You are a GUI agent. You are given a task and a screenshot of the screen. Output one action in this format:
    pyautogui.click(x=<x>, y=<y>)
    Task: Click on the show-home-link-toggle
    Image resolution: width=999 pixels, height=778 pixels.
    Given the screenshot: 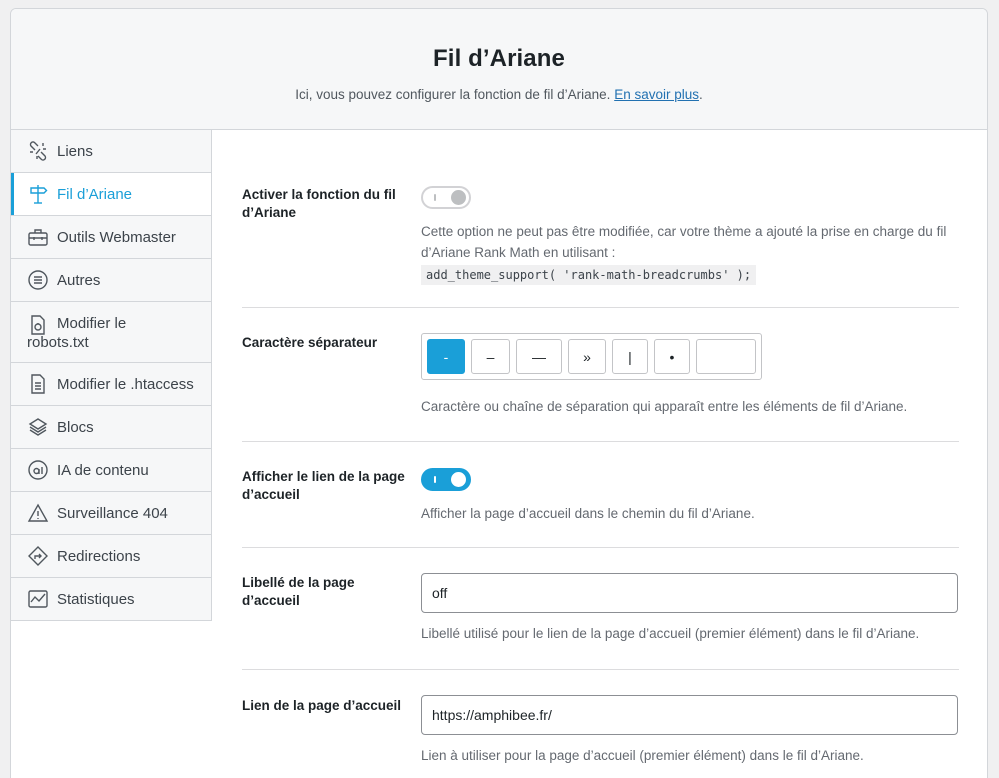 What is the action you would take?
    pyautogui.click(x=446, y=479)
    